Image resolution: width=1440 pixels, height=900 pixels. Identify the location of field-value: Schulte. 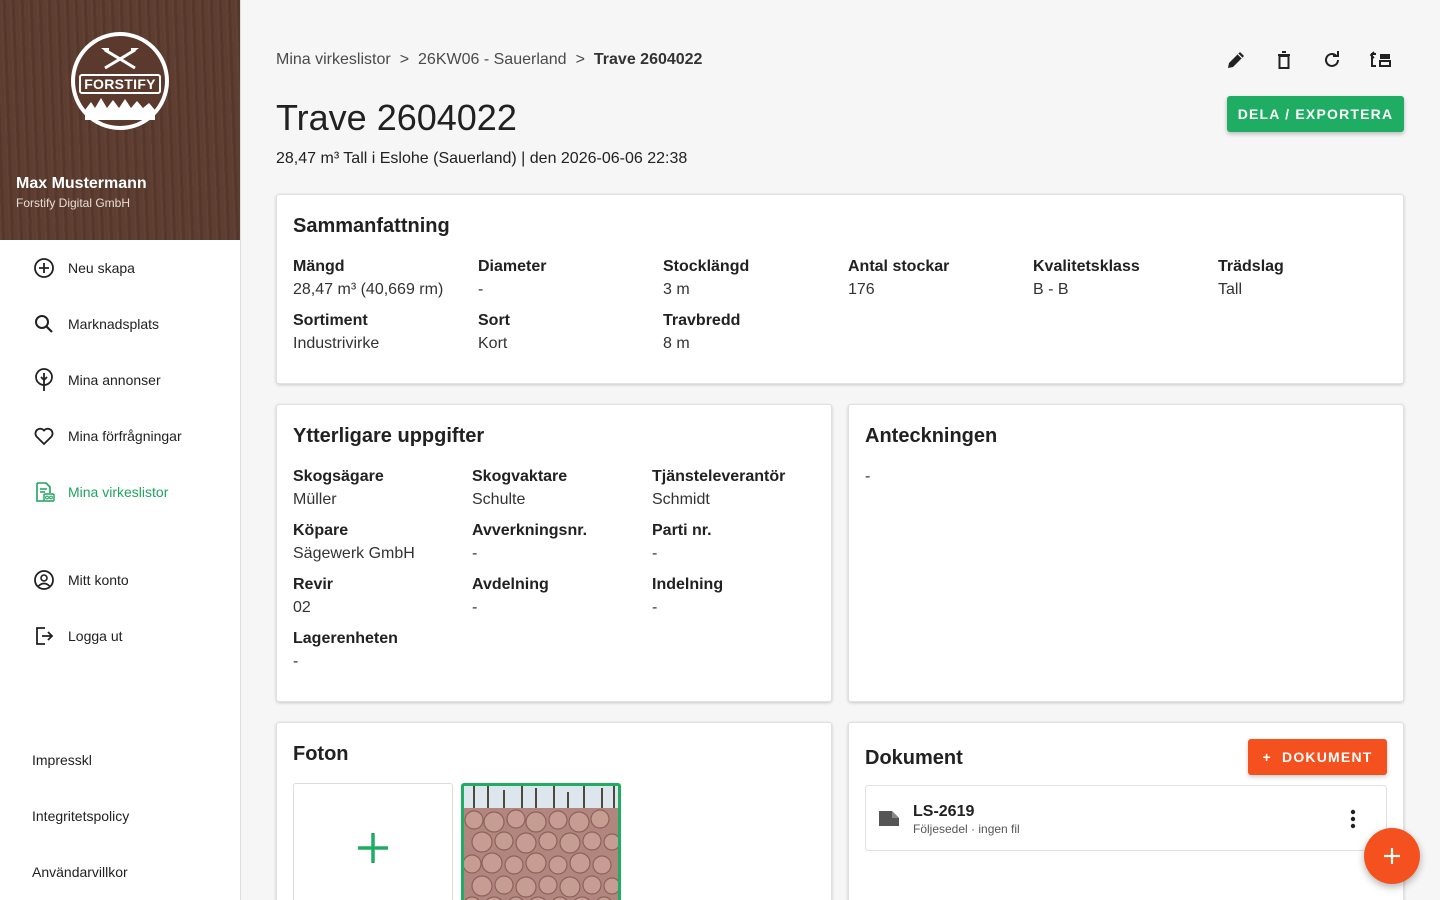
(499, 499).